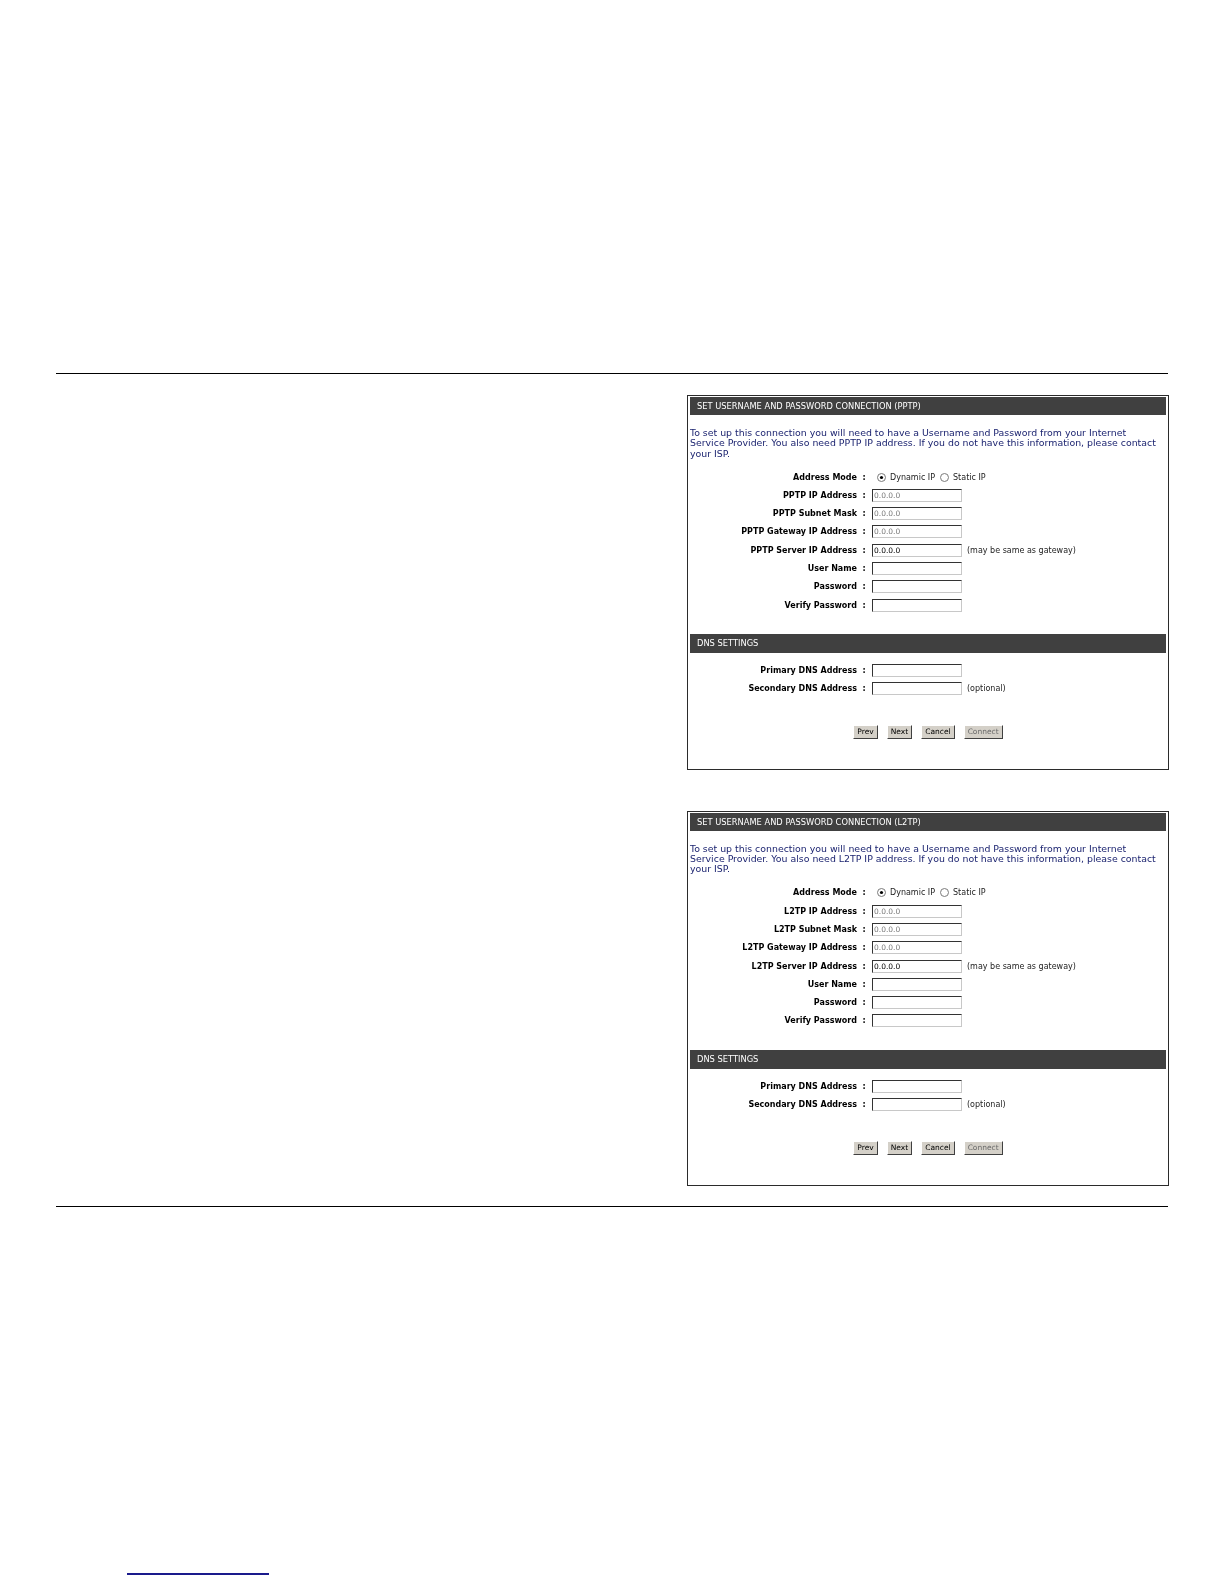 The height and width of the screenshot is (1584, 1224). I want to click on field-label: PPTP Gateway IP Address, so click(798, 532).